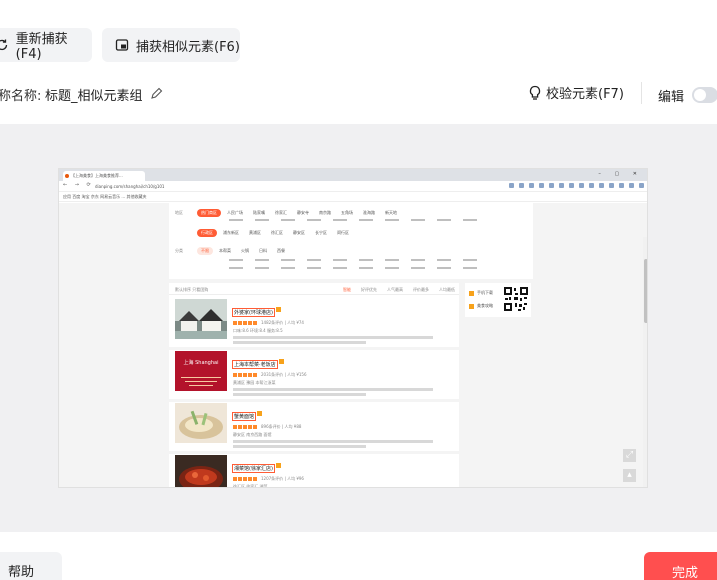 The height and width of the screenshot is (580, 717). Describe the element at coordinates (254, 382) in the screenshot. I see `shop-sub: 黄浦区 豫园 本帮江浙菜` at that location.